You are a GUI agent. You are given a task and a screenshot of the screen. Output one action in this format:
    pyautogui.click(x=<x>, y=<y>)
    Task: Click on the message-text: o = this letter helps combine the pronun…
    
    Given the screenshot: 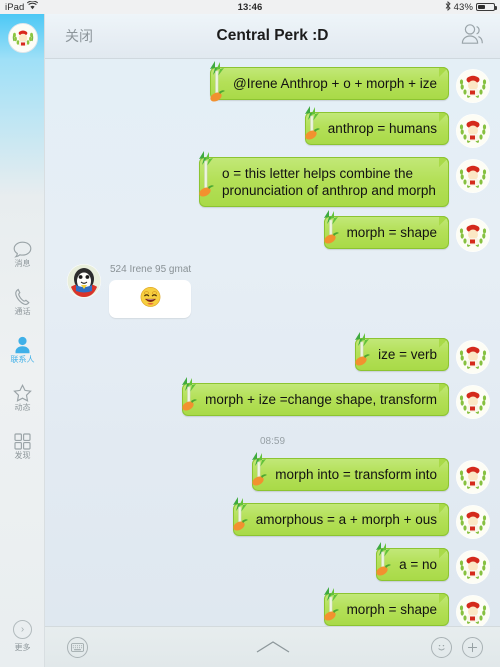 What is the action you would take?
    pyautogui.click(x=329, y=182)
    